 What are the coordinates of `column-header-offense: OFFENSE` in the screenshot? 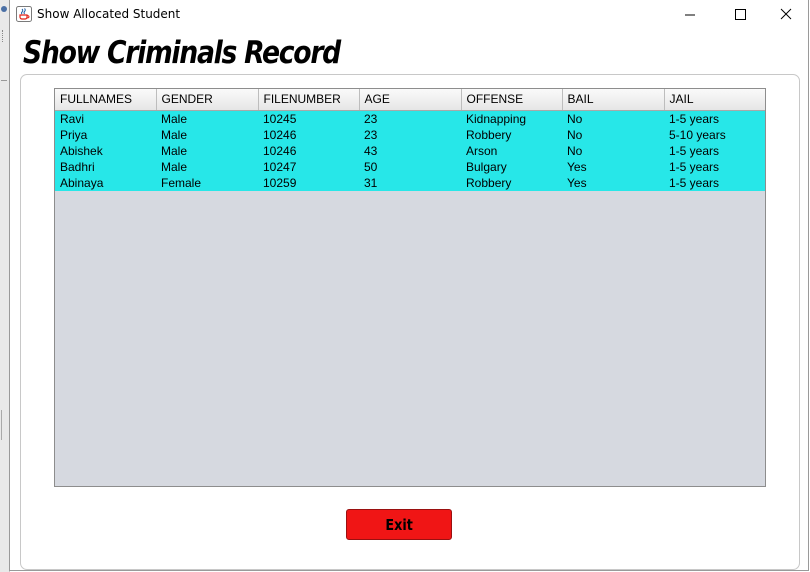 It's located at (512, 100).